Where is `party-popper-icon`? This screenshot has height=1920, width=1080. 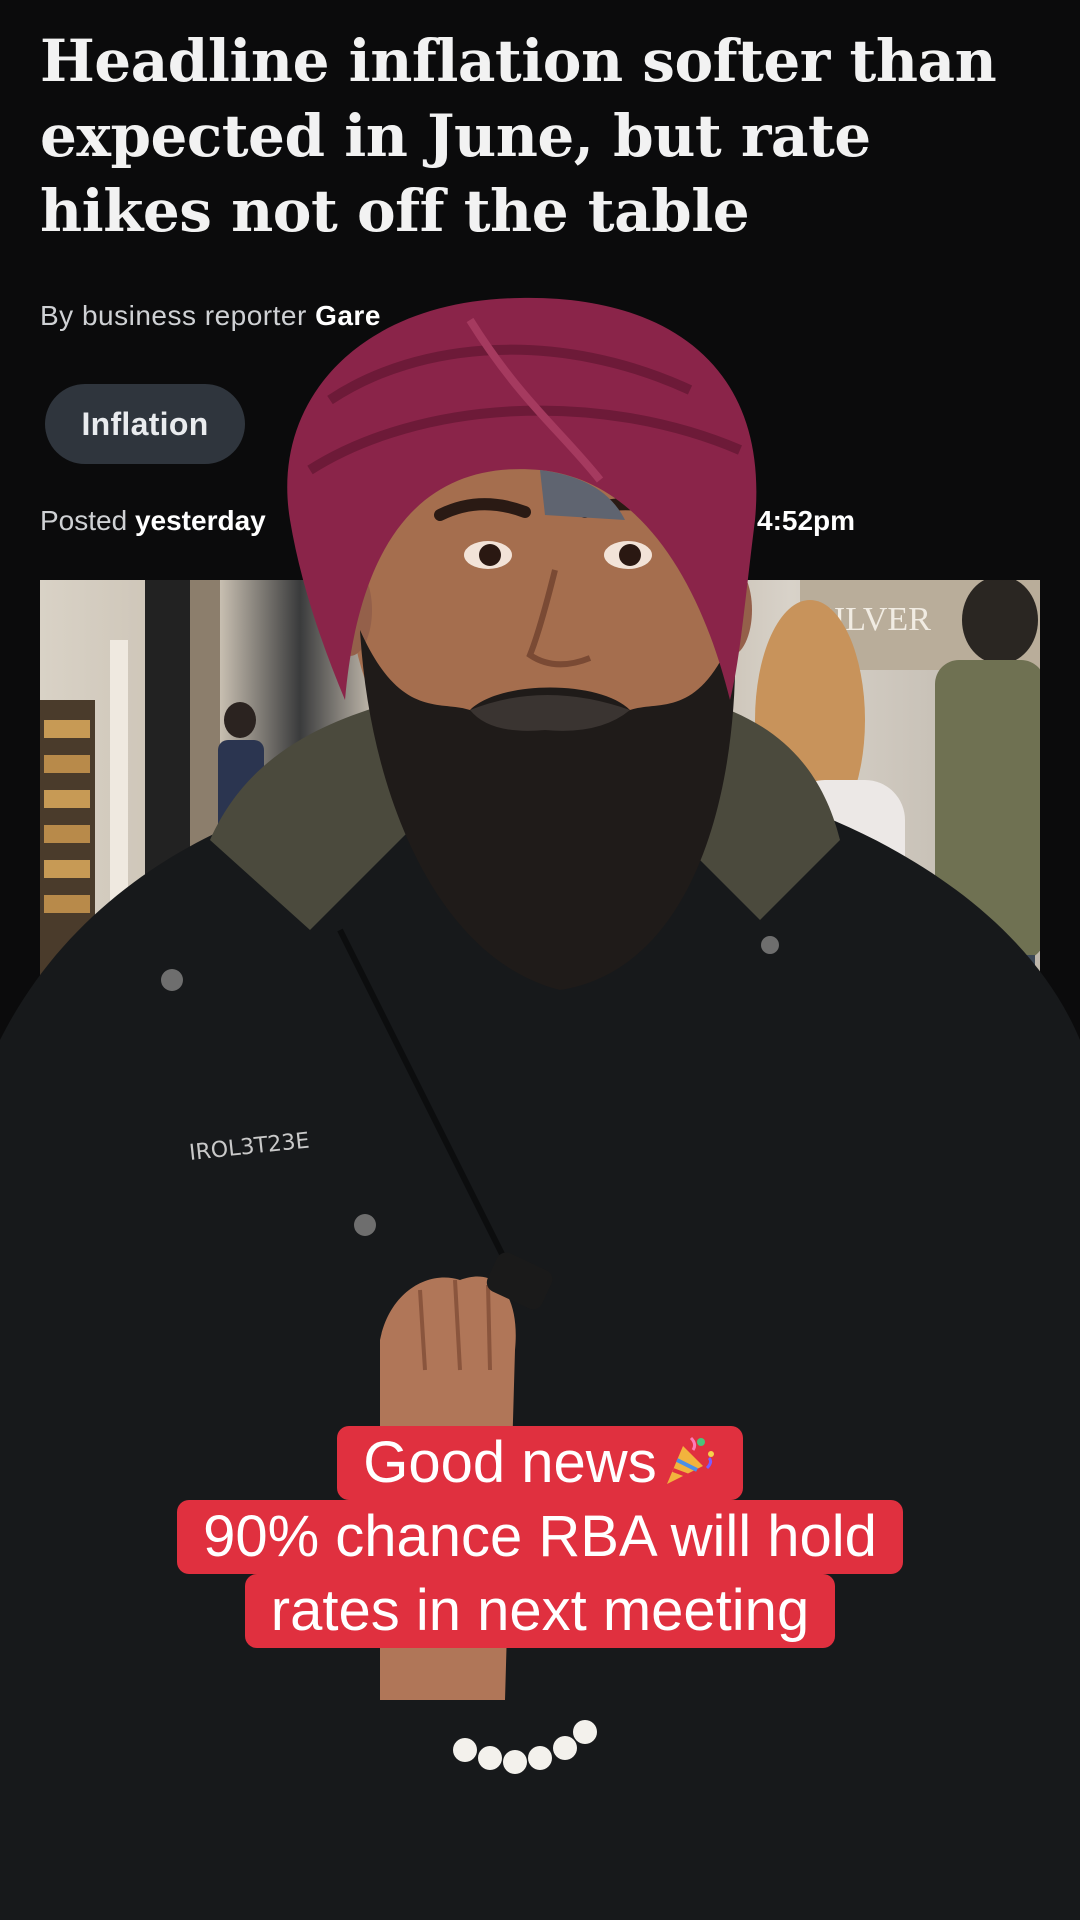 party-popper-icon is located at coordinates (689, 1460).